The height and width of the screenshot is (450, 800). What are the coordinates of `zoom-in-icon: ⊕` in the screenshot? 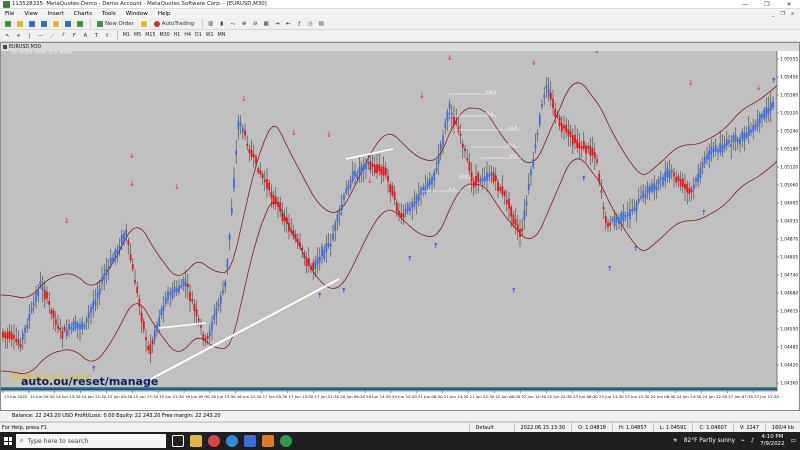 It's located at (244, 23).